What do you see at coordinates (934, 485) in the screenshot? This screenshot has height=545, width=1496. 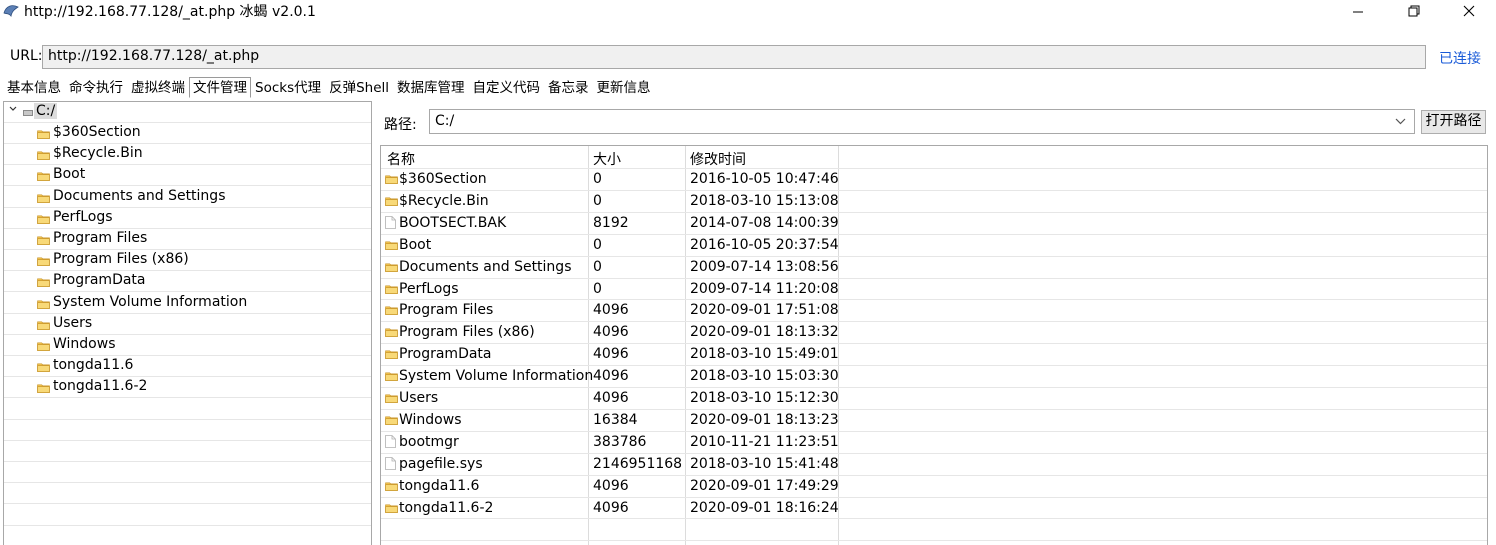 I see `table-row: tongda11.6 4096 2020-09-01 17:49:29` at bounding box center [934, 485].